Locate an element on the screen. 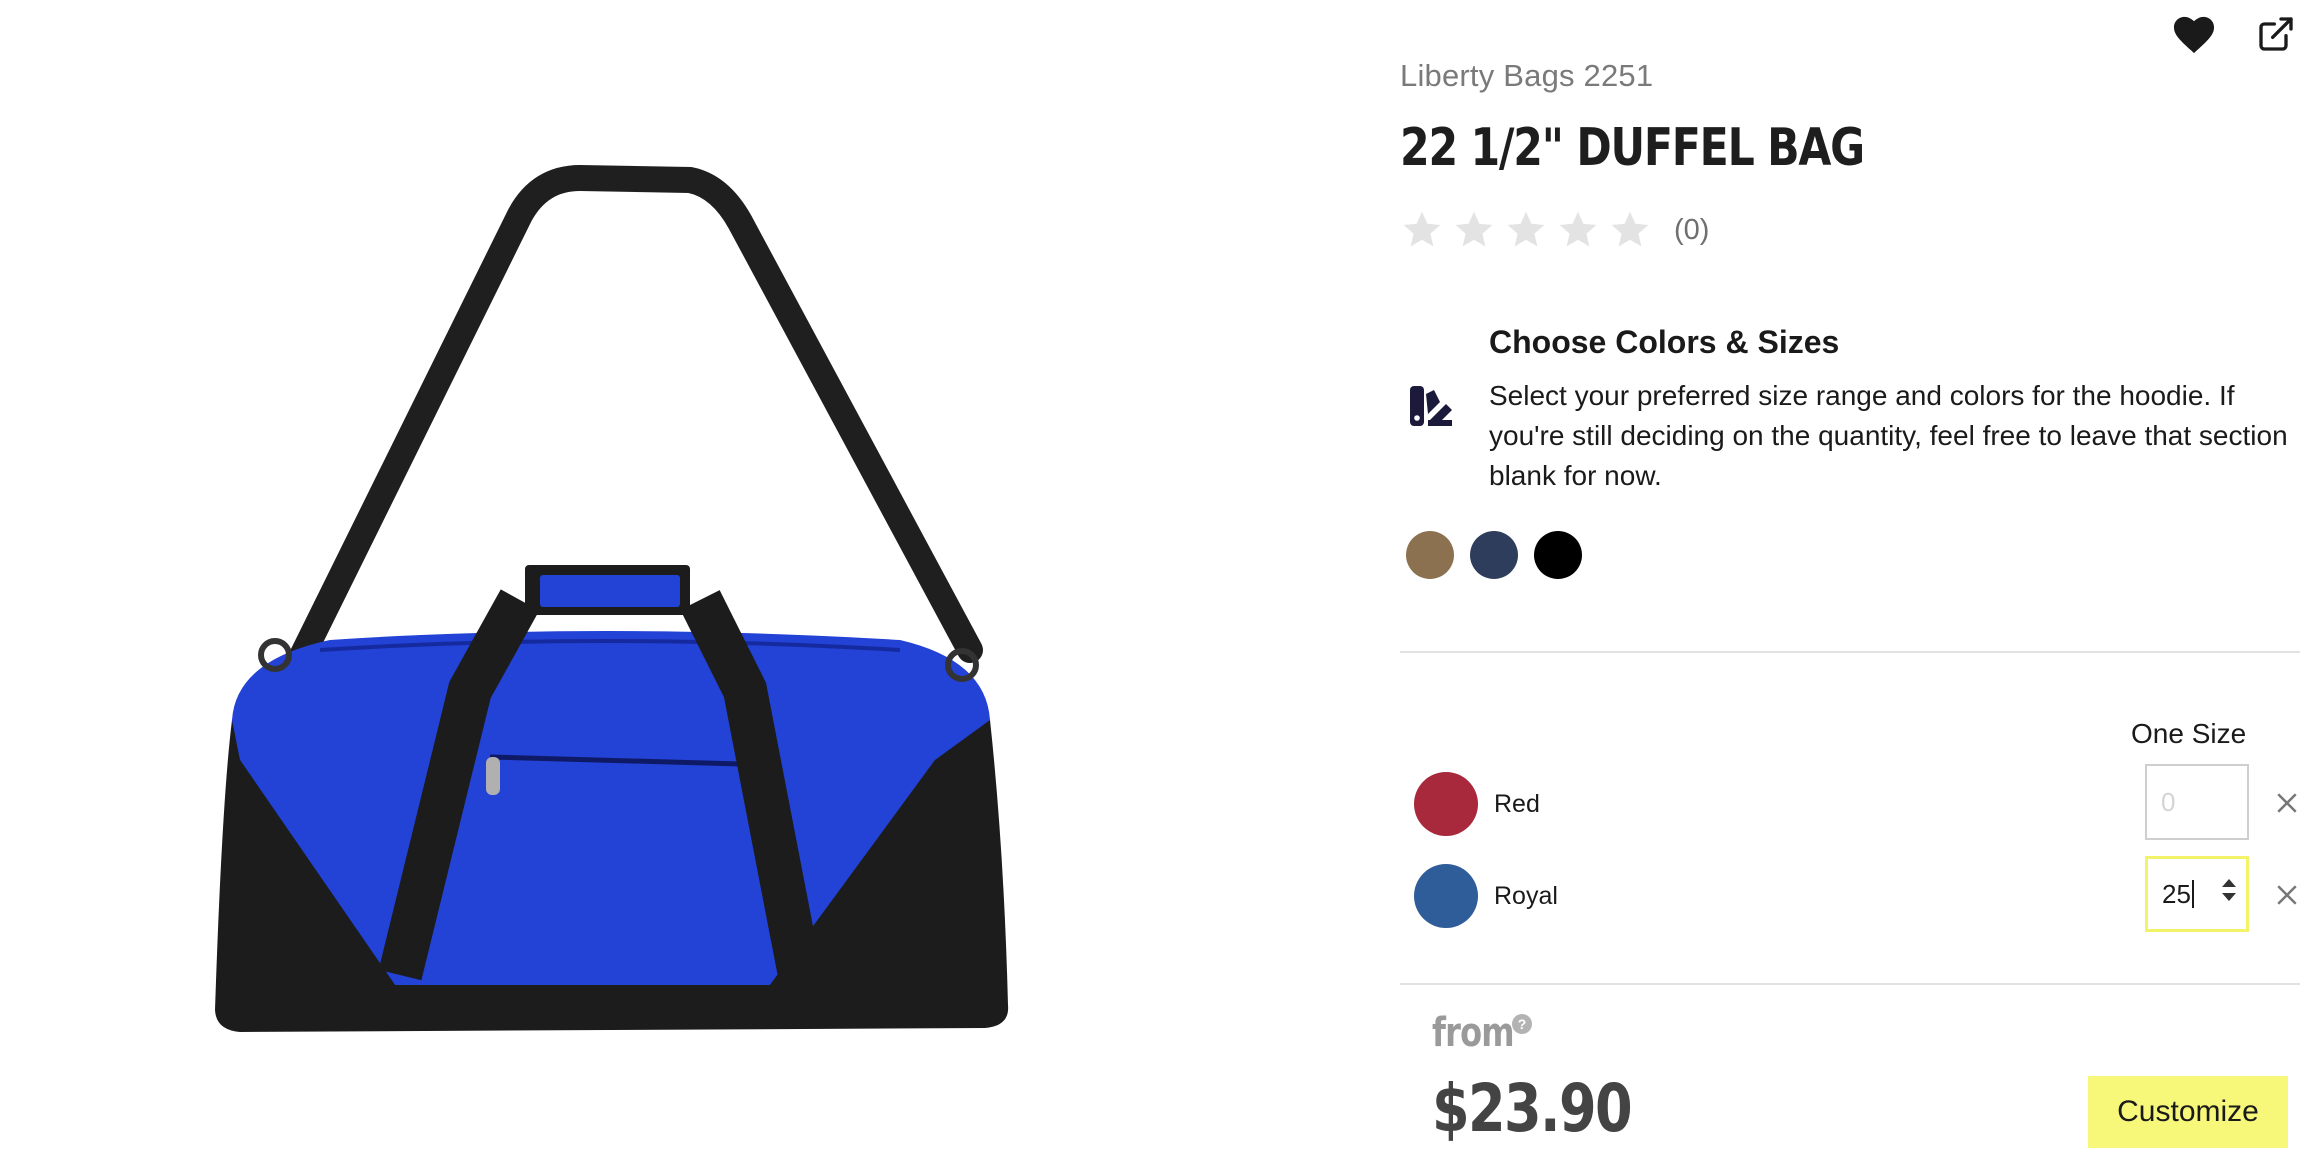  swatch-black is located at coordinates (1558, 555).